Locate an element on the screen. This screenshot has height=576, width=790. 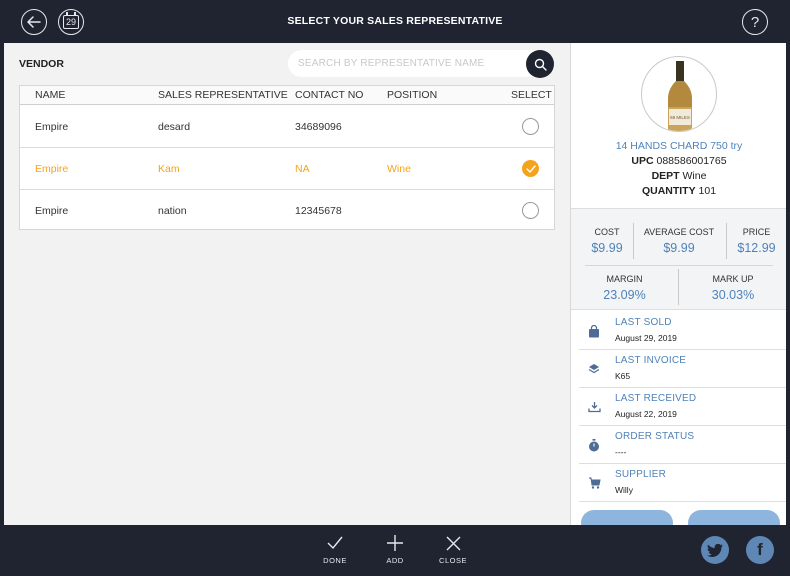
help-icon: ? is located at coordinates (755, 22).